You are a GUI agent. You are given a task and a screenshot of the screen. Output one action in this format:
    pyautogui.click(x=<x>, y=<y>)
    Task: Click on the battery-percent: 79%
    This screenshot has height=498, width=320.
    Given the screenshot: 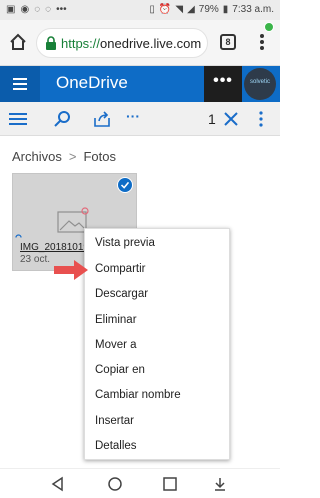 What is the action you would take?
    pyautogui.click(x=208, y=9)
    